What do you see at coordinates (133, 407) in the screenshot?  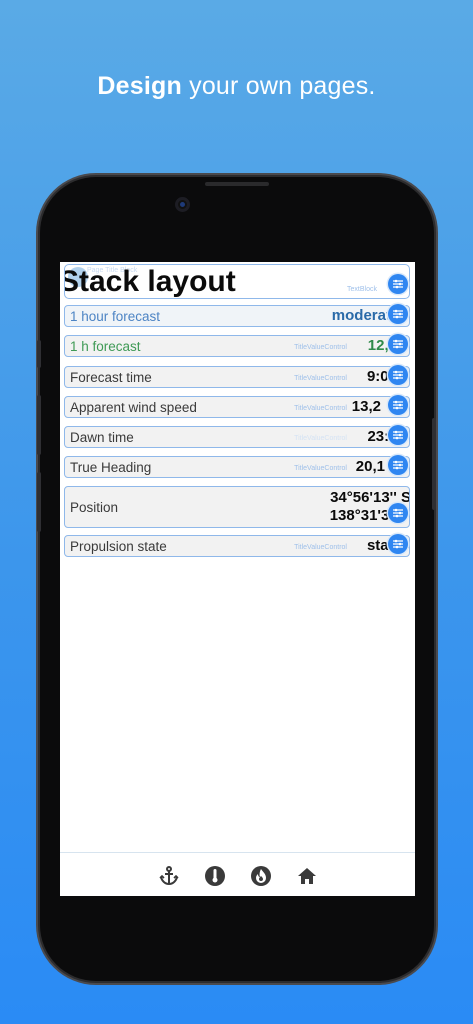 I see `row-label: Apparent wind speed` at bounding box center [133, 407].